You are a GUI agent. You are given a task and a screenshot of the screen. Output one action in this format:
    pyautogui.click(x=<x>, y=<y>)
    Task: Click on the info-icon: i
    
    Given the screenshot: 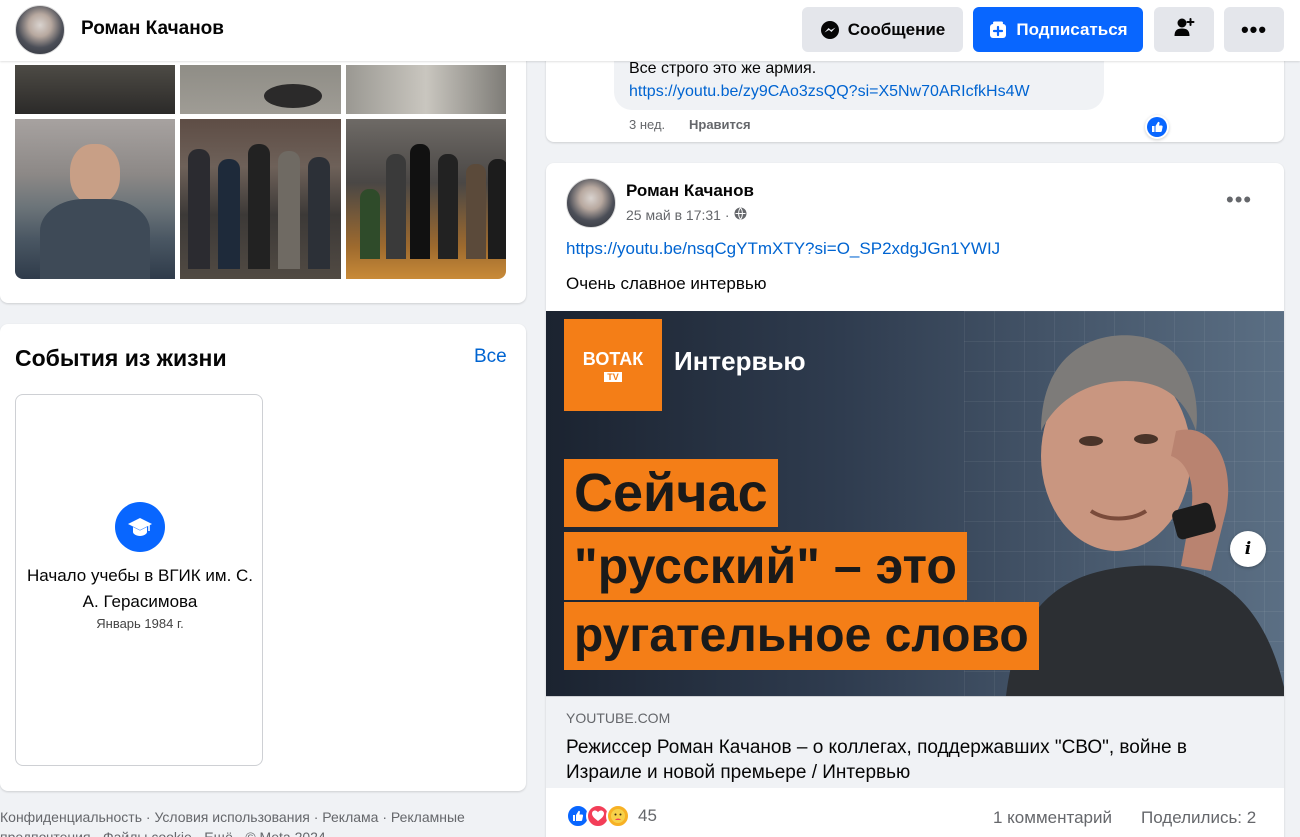 What is the action you would take?
    pyautogui.click(x=1248, y=549)
    